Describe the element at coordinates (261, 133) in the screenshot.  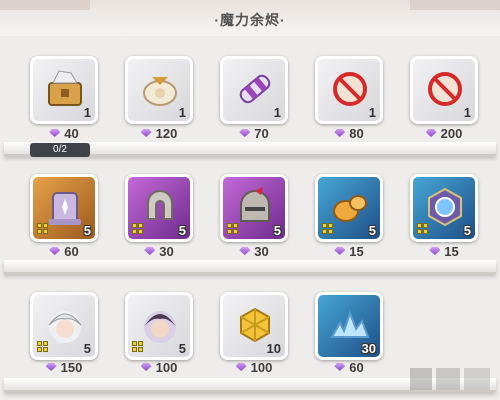
I see `item-price-value: 70` at that location.